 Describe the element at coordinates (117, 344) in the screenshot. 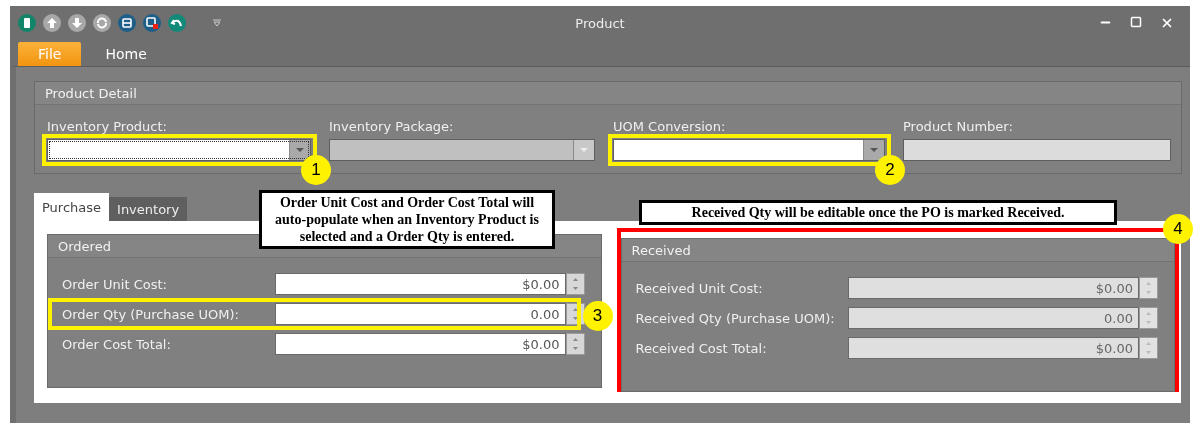

I see `field-label: Order Cost Total:` at that location.